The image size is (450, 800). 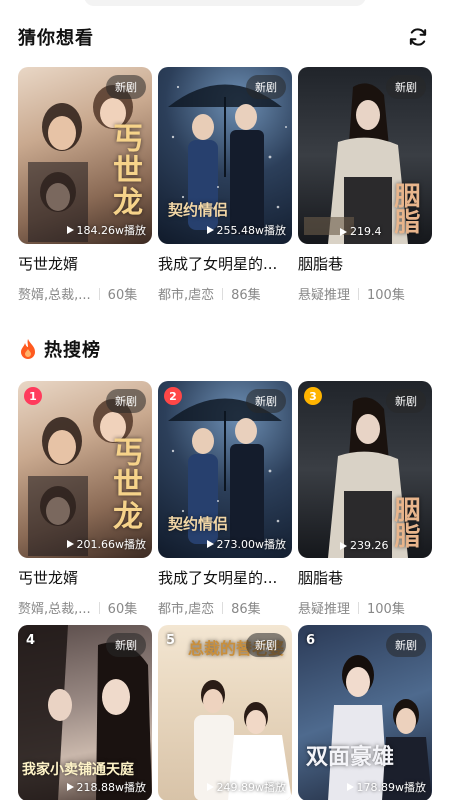 What do you see at coordinates (365, 155) in the screenshot?
I see `drama-poster: 胭脂 新剧 219.4` at bounding box center [365, 155].